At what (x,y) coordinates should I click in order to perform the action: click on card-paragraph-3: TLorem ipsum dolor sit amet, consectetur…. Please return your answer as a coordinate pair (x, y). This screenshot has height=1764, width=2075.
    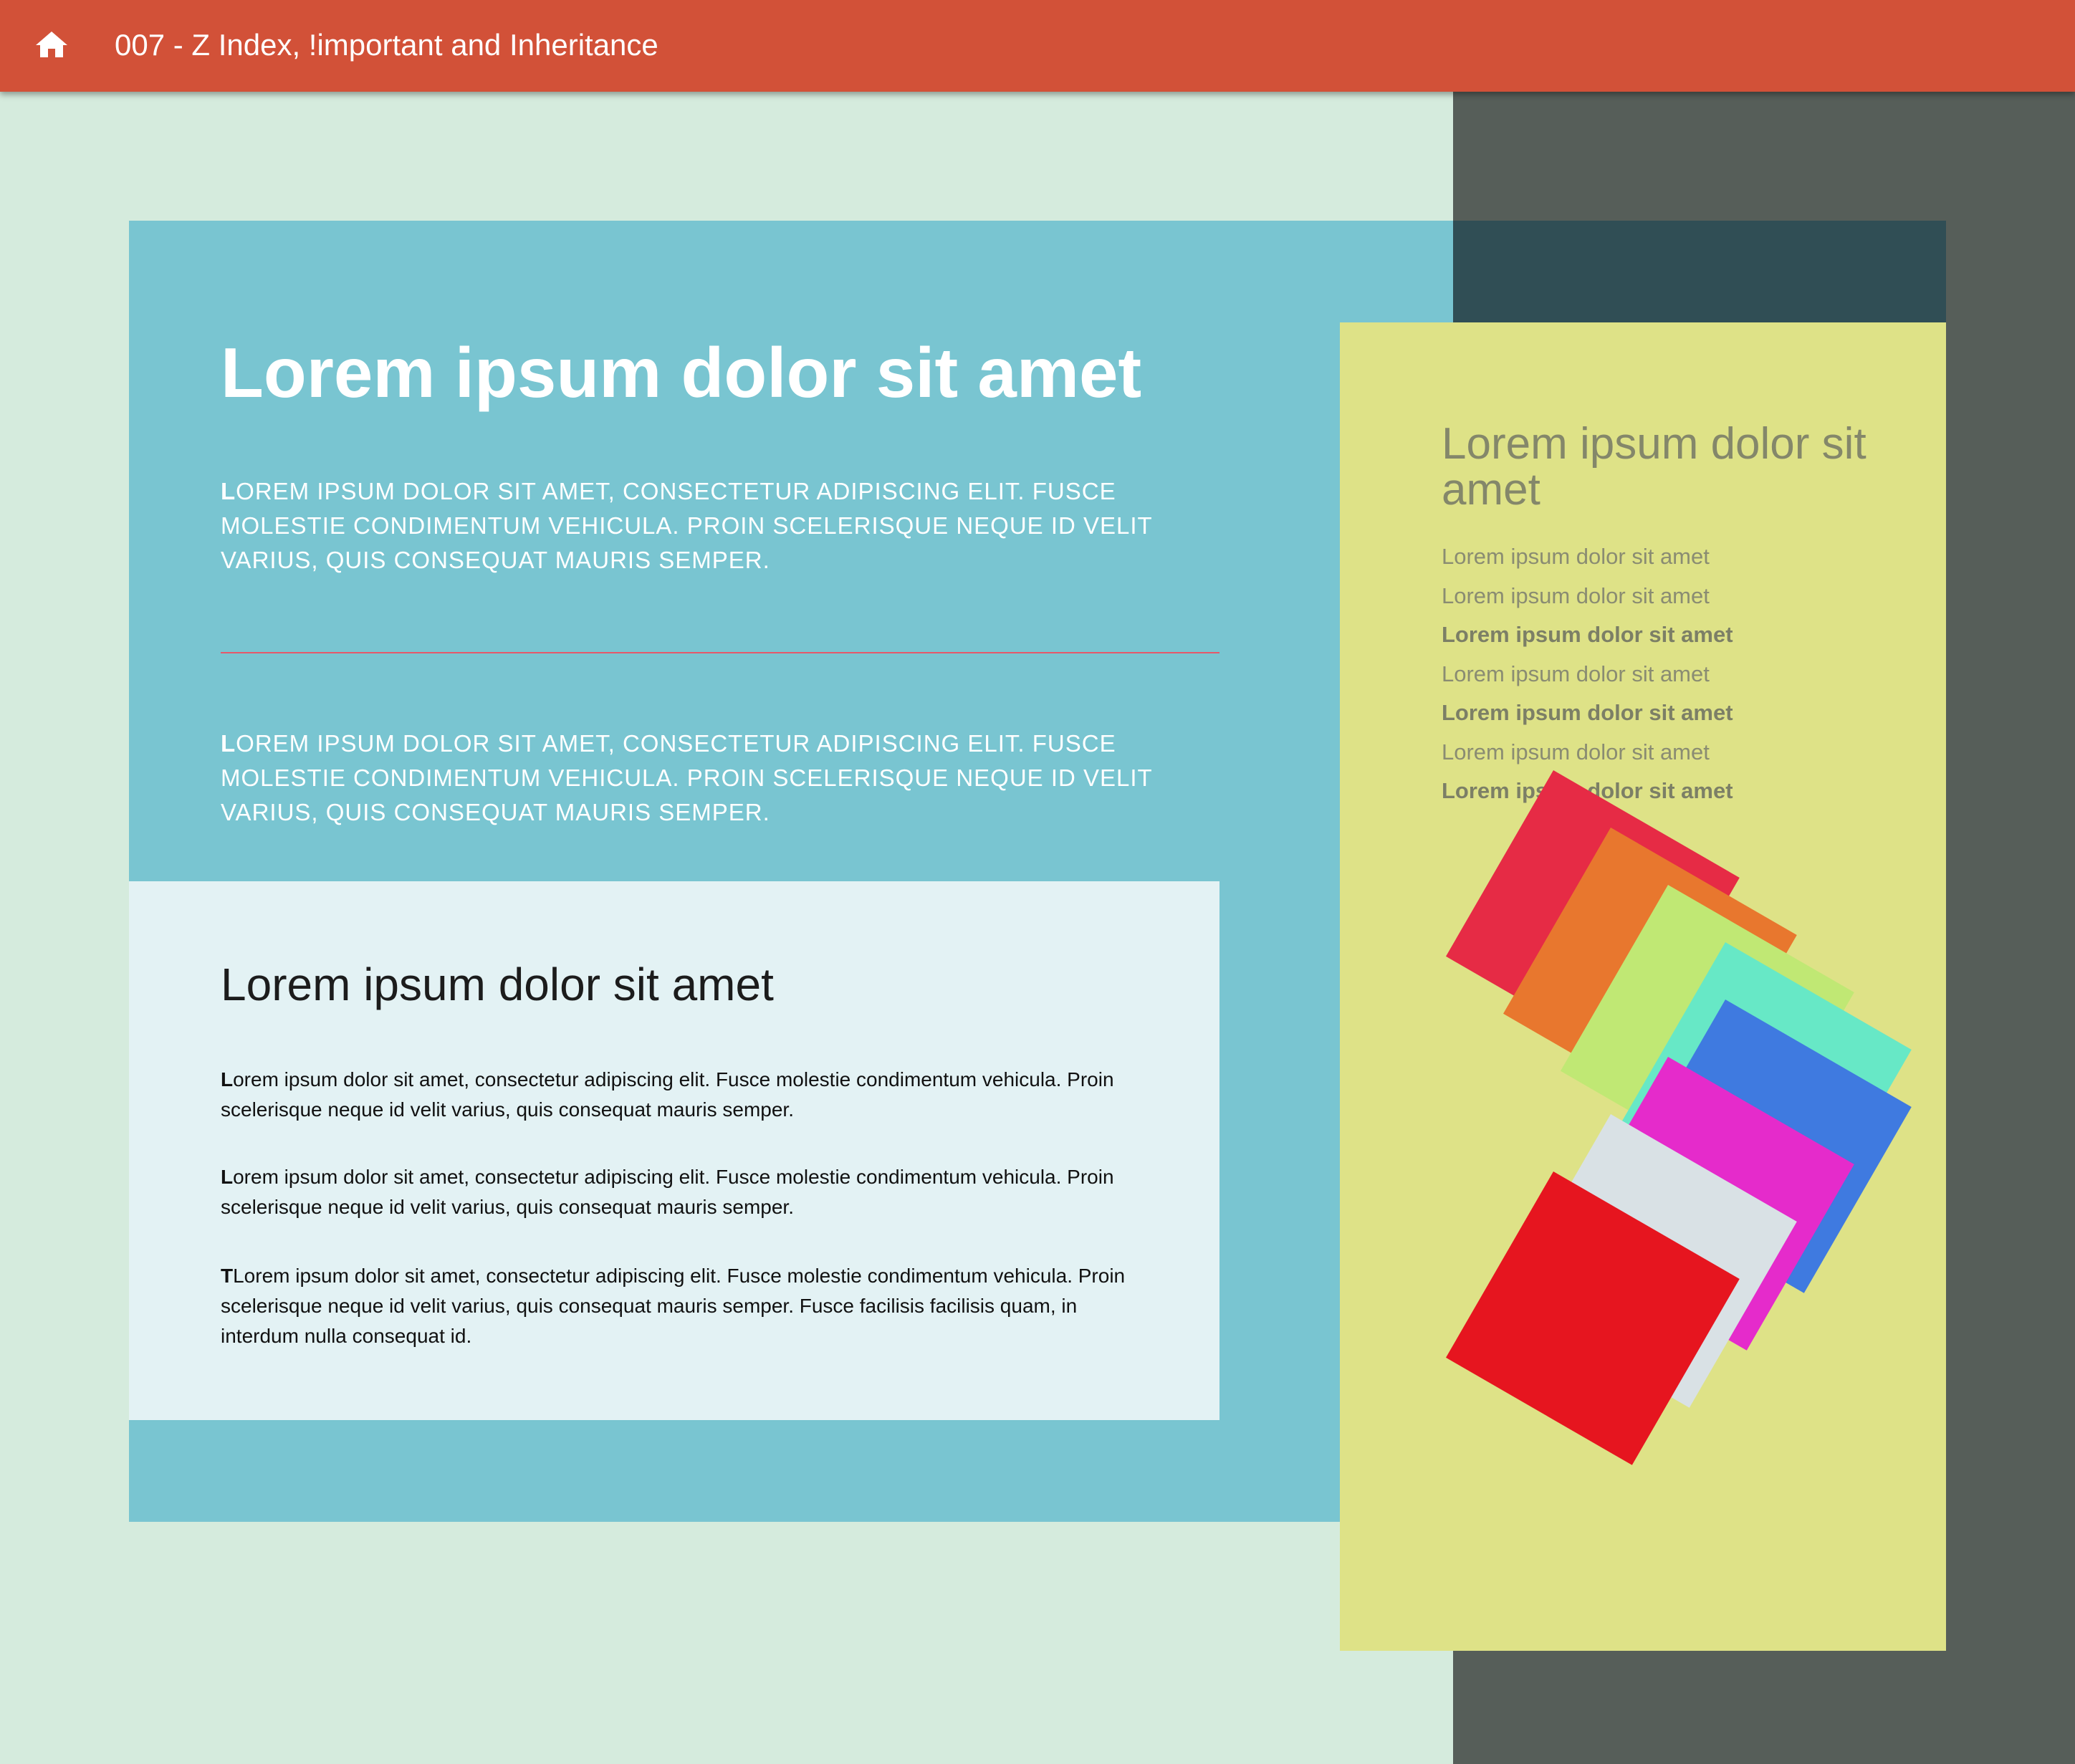
    Looking at the image, I should click on (673, 1306).